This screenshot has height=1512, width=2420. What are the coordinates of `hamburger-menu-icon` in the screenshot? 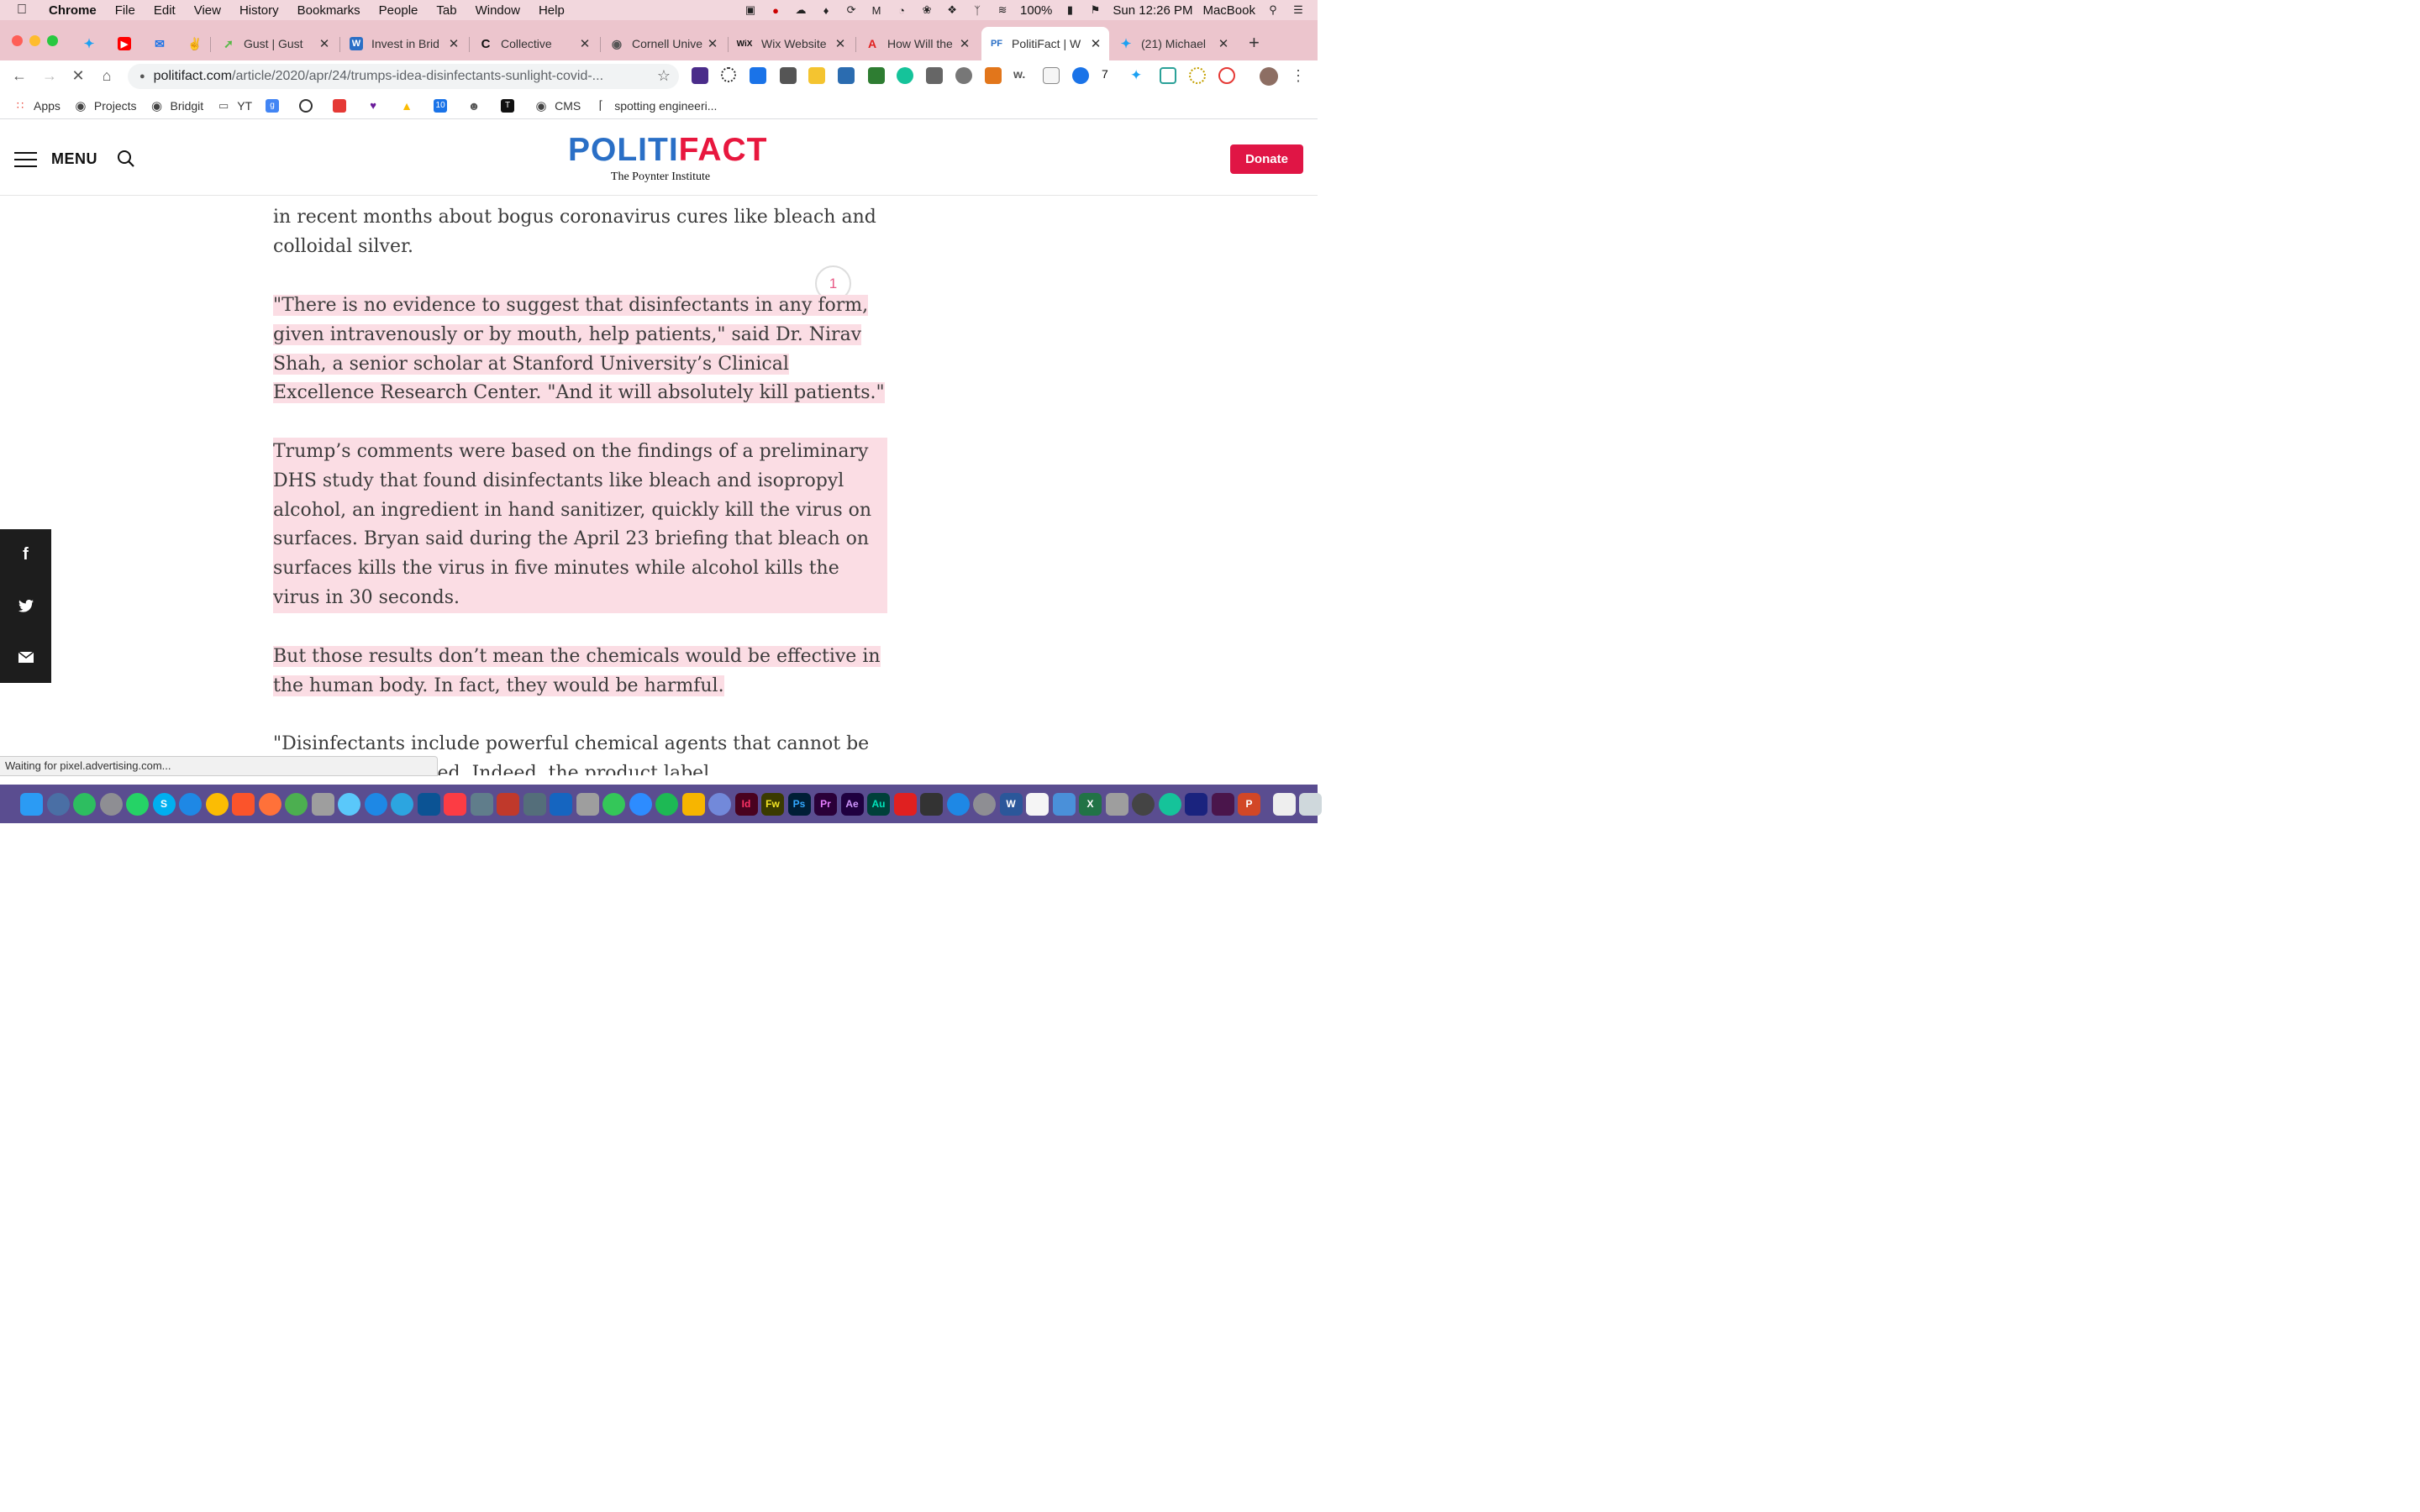 It's located at (25, 162).